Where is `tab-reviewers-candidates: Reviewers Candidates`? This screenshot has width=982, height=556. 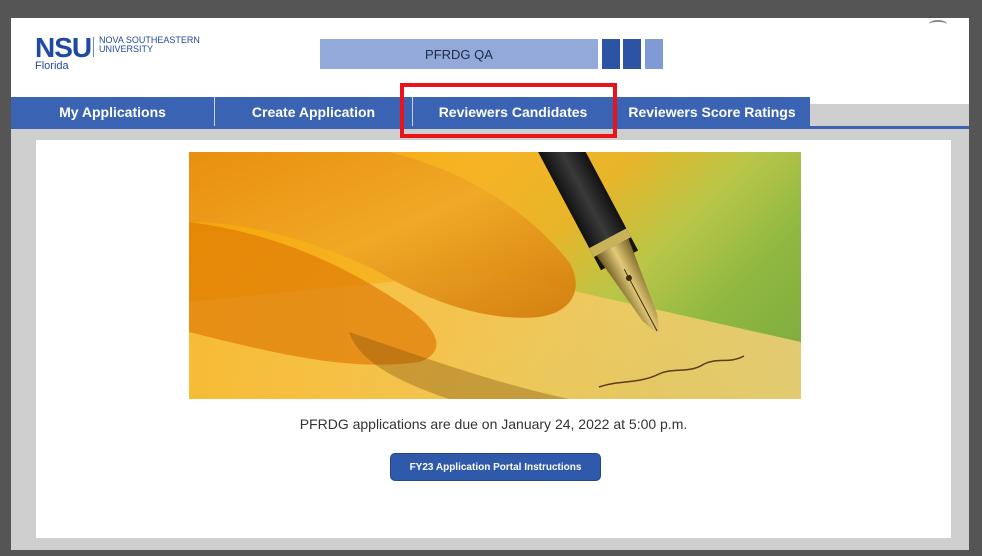 tab-reviewers-candidates: Reviewers Candidates is located at coordinates (513, 112).